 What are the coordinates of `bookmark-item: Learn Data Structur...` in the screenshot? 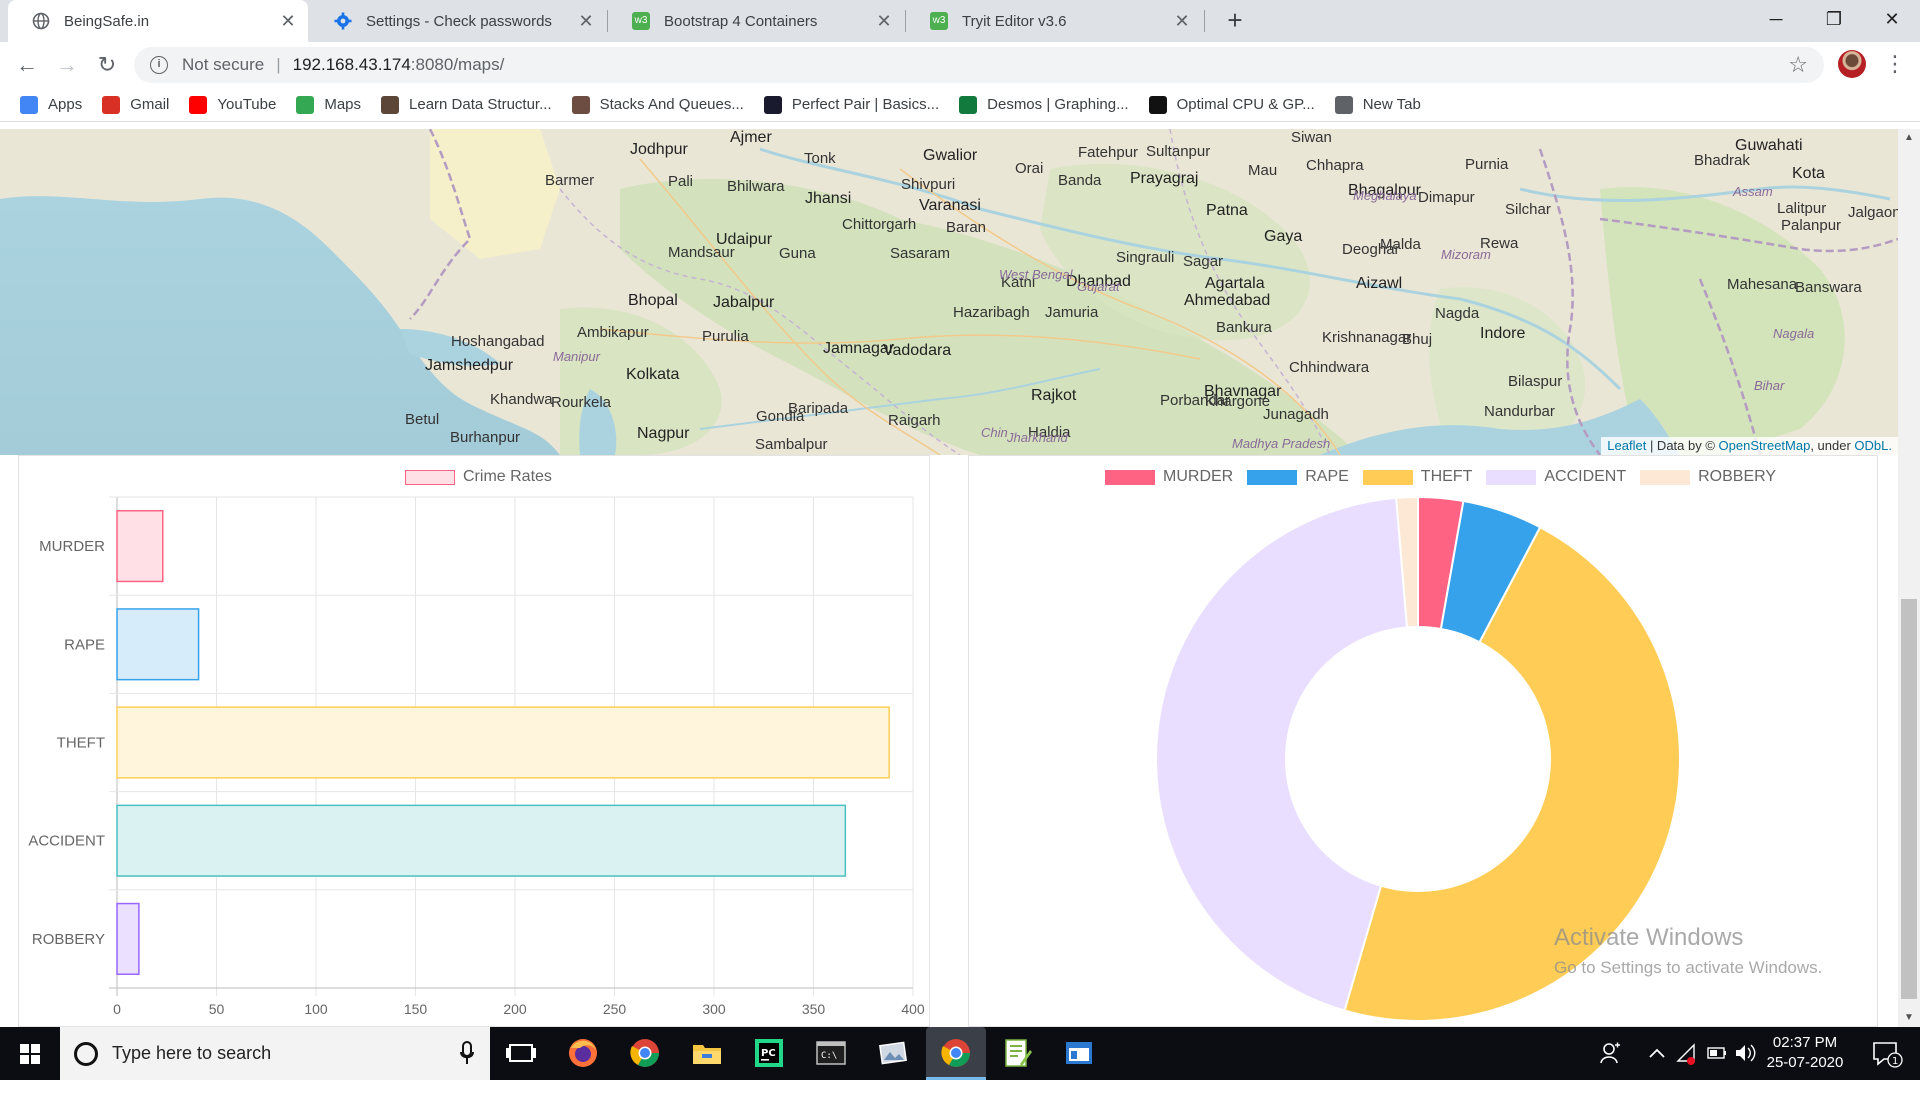 It's located at (466, 104).